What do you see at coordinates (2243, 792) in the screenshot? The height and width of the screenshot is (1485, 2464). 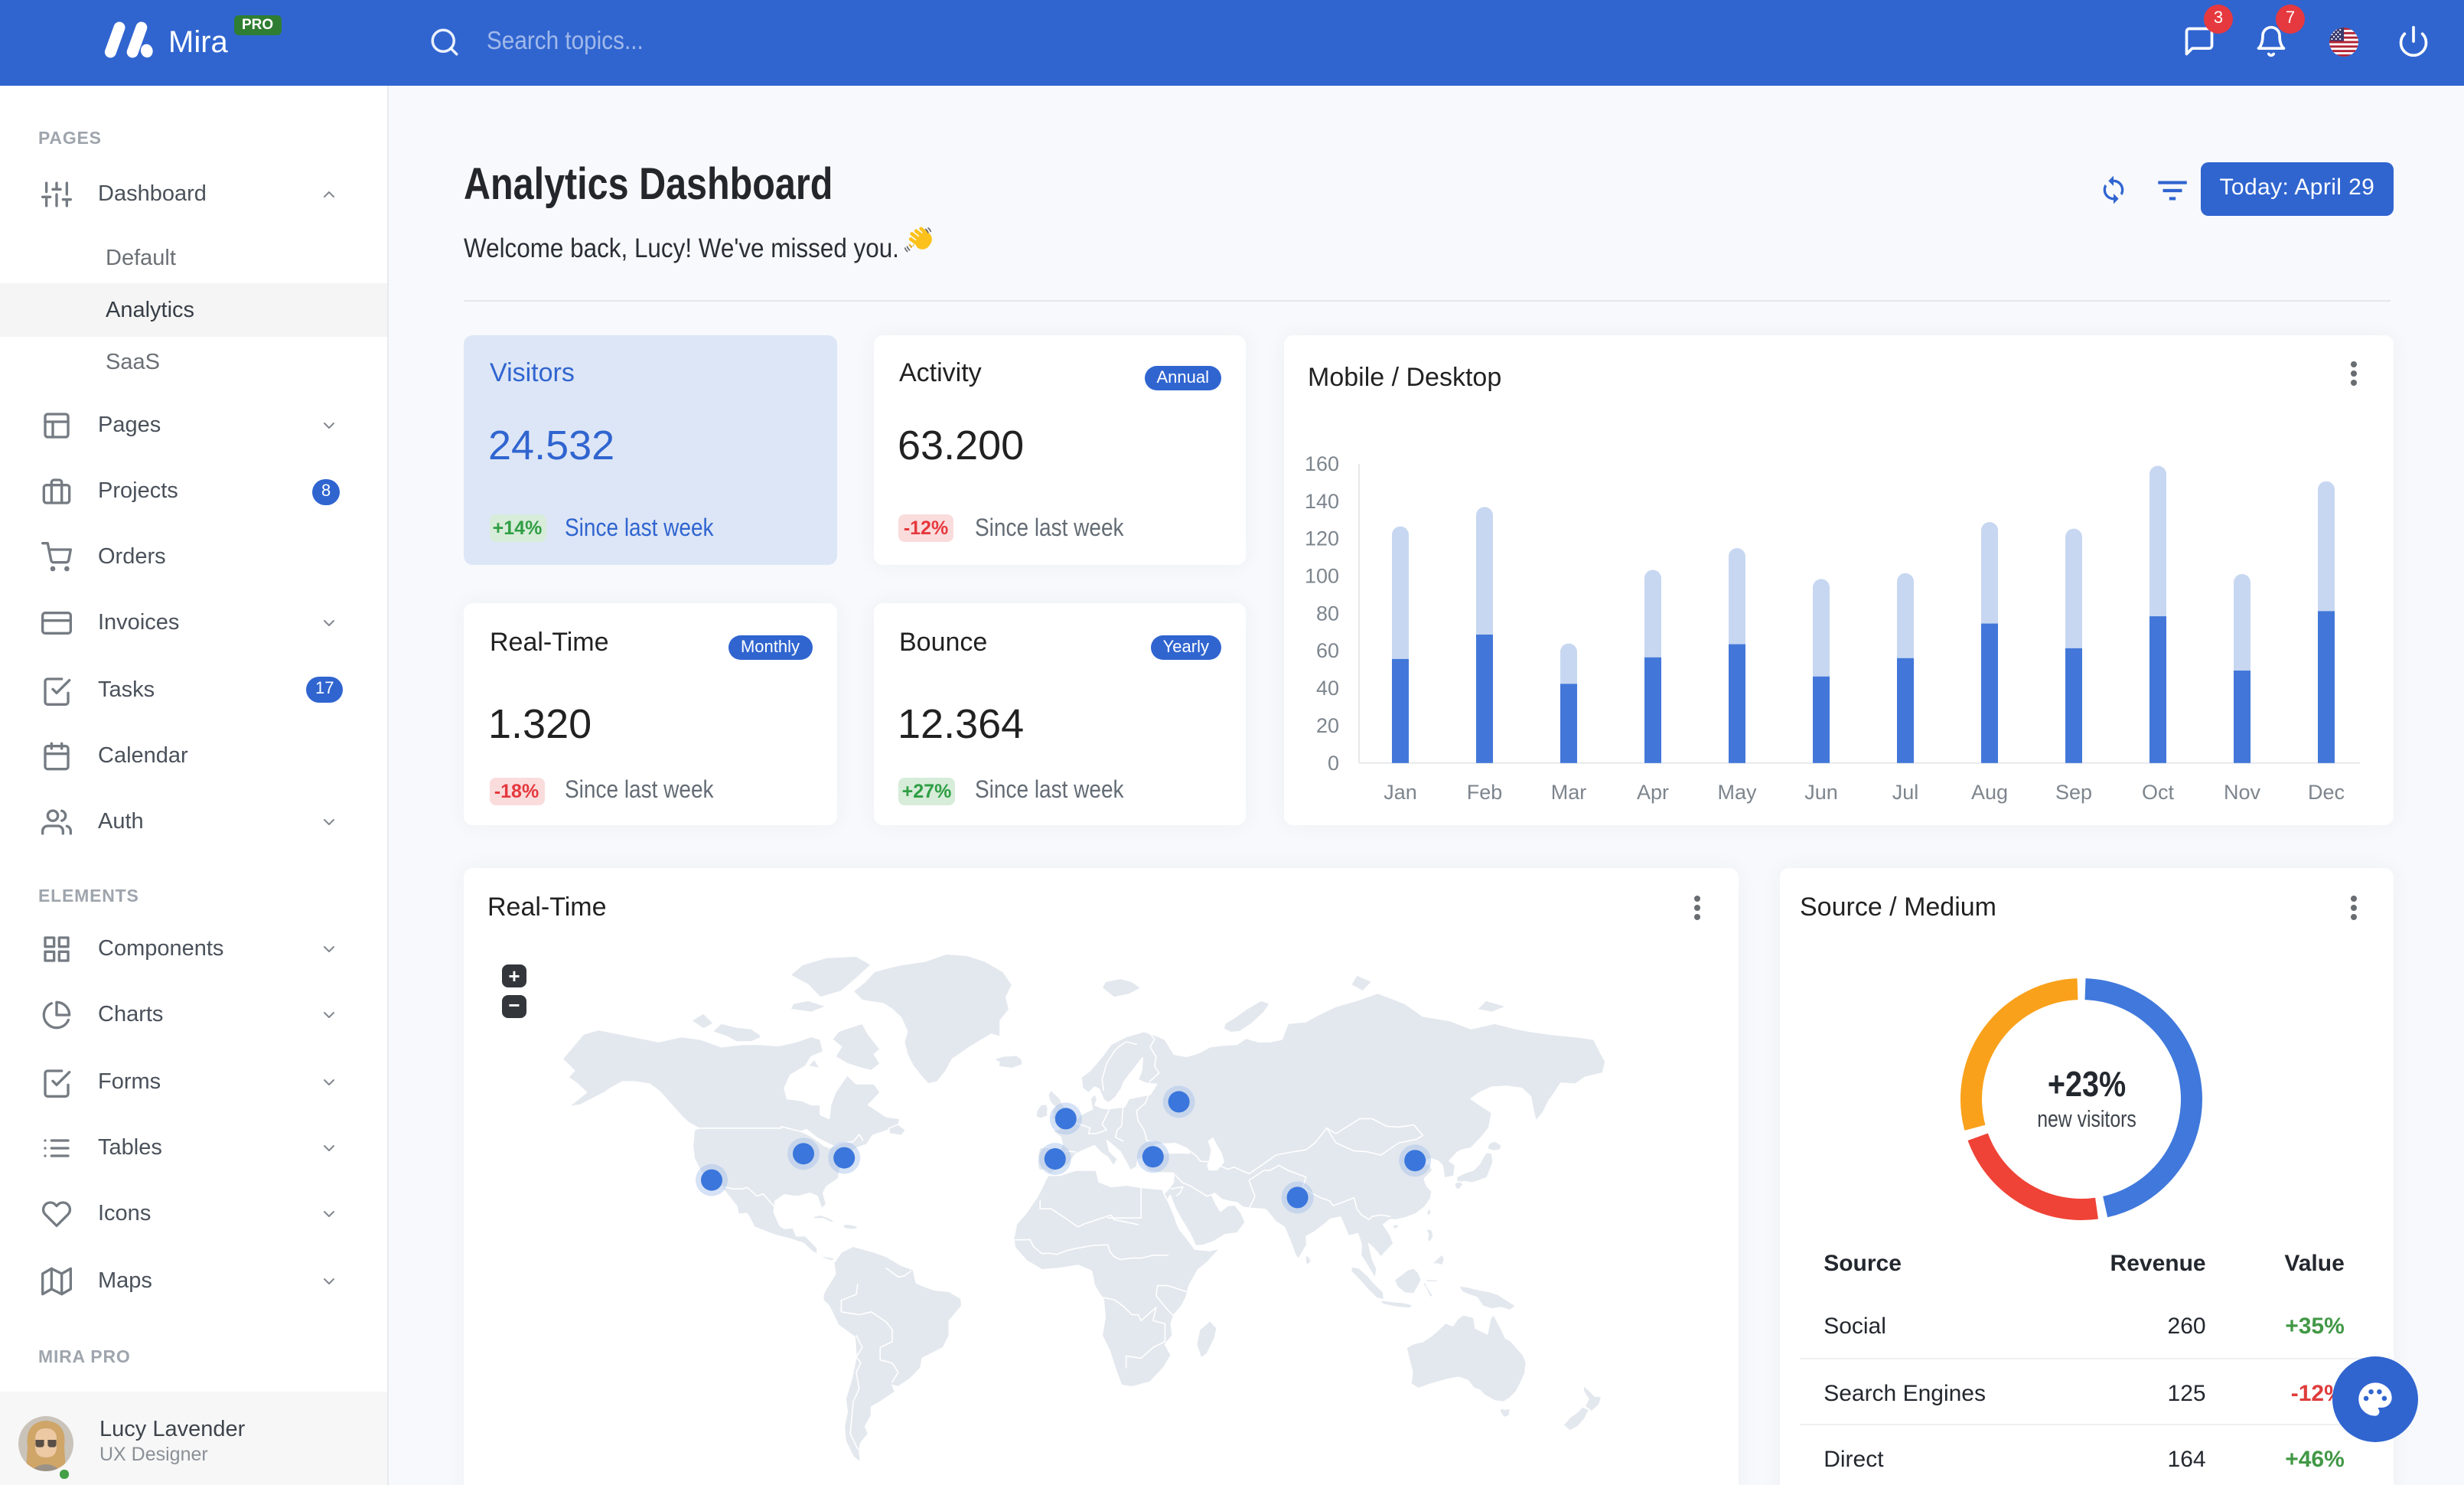 I see `svg-text: Nov` at bounding box center [2243, 792].